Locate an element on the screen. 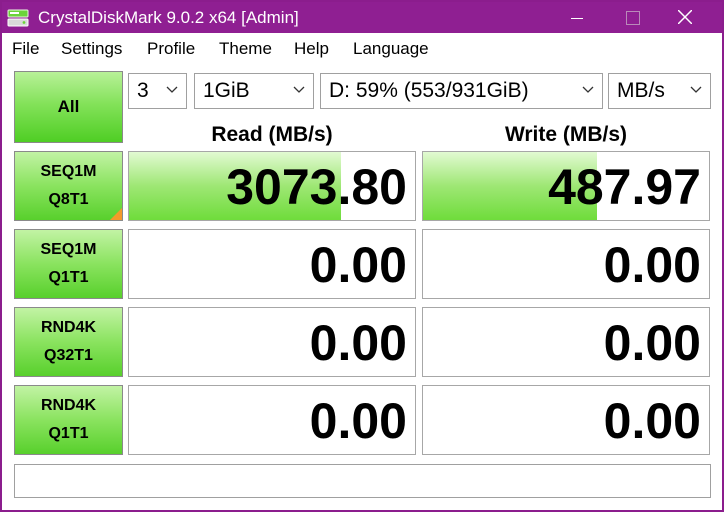  minimize-button is located at coordinates (577, 17).